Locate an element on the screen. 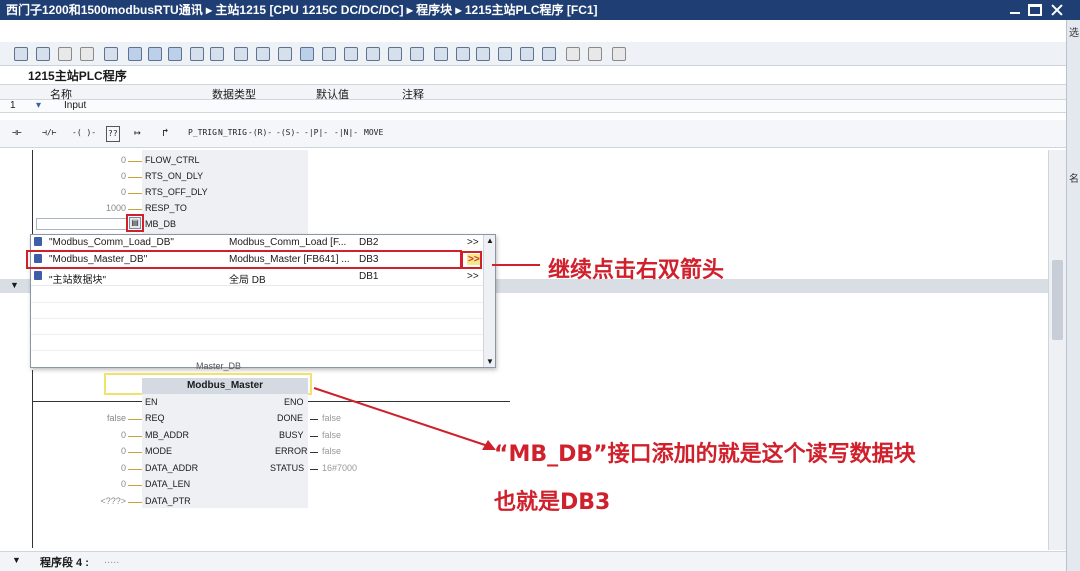 The height and width of the screenshot is (571, 1080). db-number: DB1 is located at coordinates (369, 276).